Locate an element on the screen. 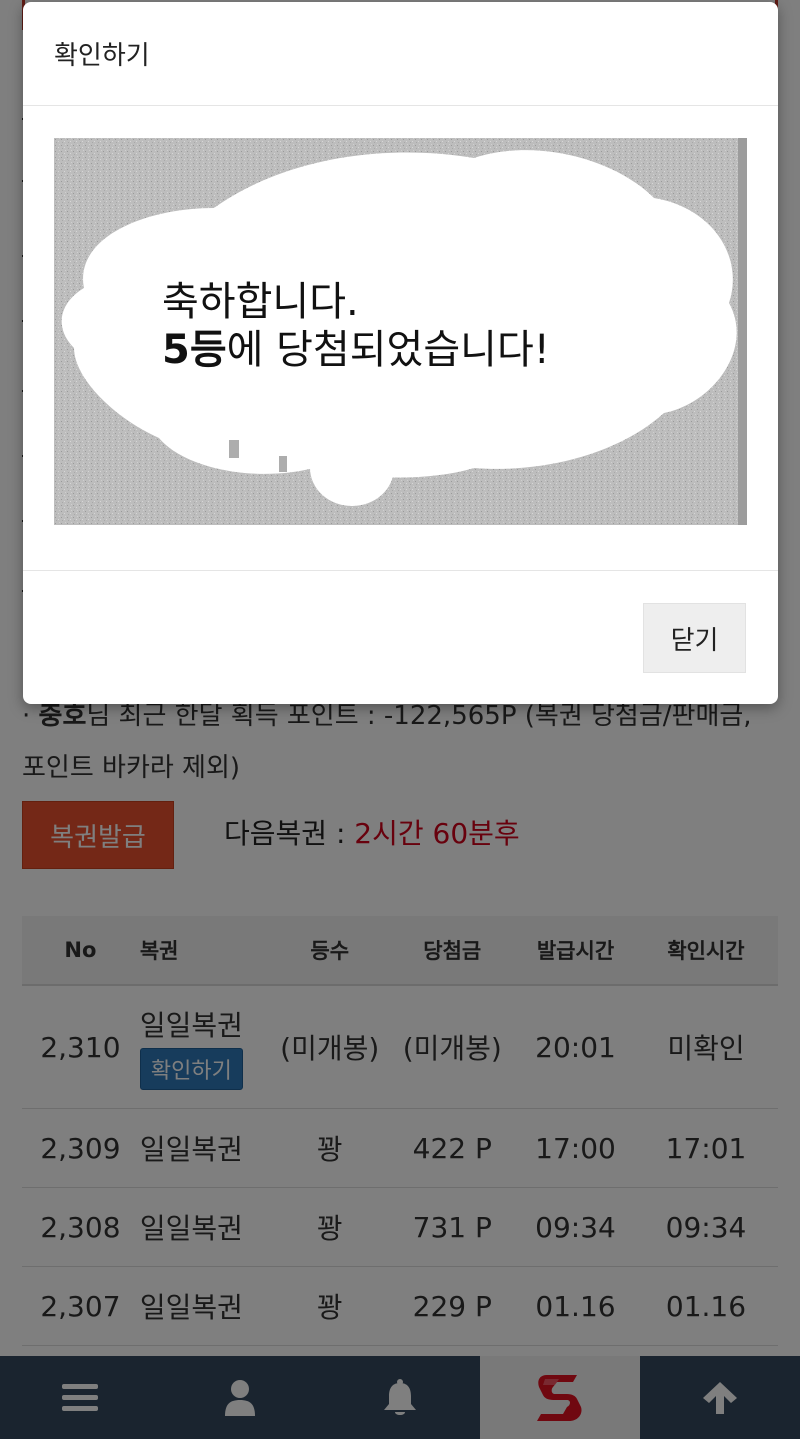  close-button: 닫기 is located at coordinates (694, 638).